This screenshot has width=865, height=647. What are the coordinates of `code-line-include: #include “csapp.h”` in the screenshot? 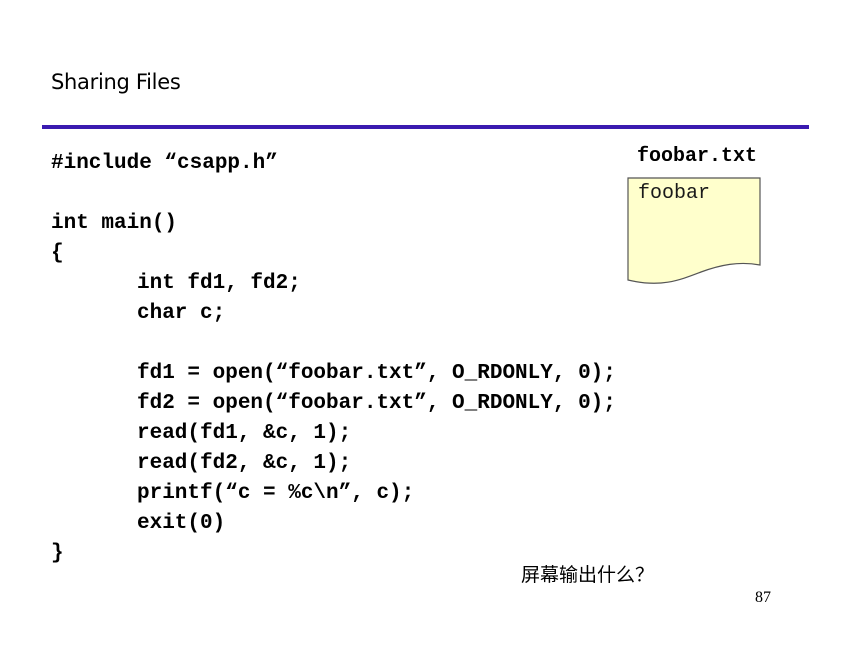 It's located at (164, 163).